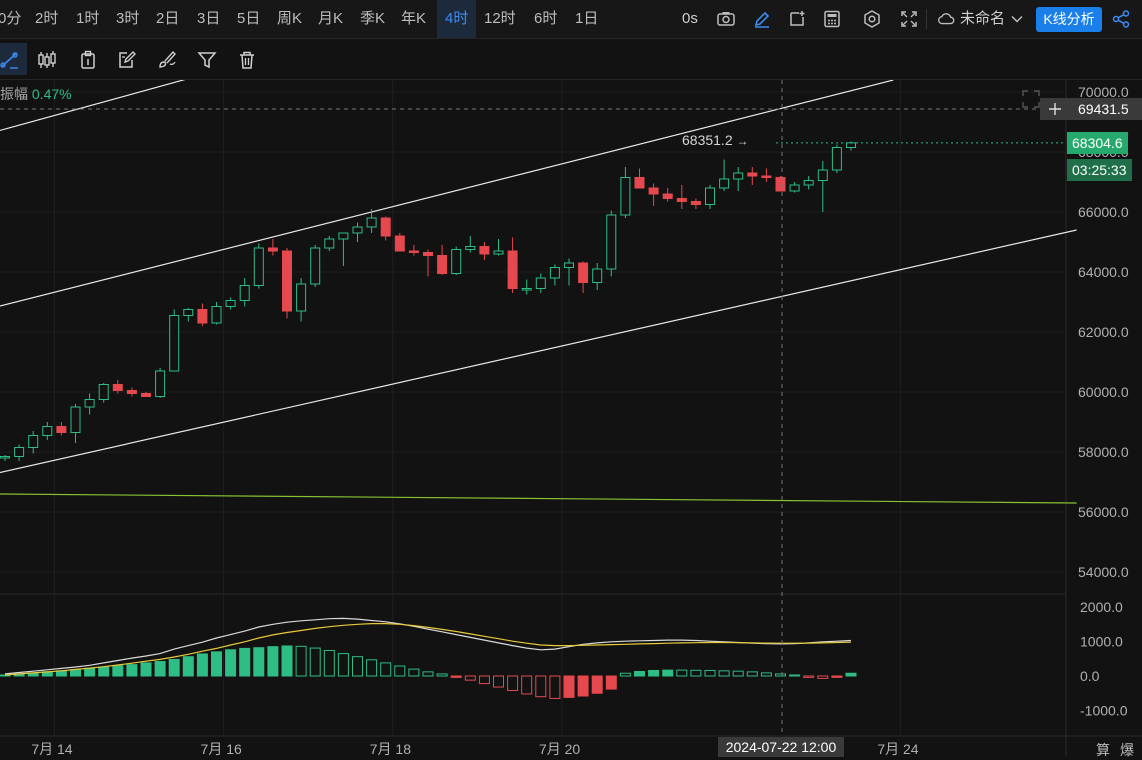 This screenshot has width=1142, height=760. I want to click on add-window-icon, so click(797, 19).